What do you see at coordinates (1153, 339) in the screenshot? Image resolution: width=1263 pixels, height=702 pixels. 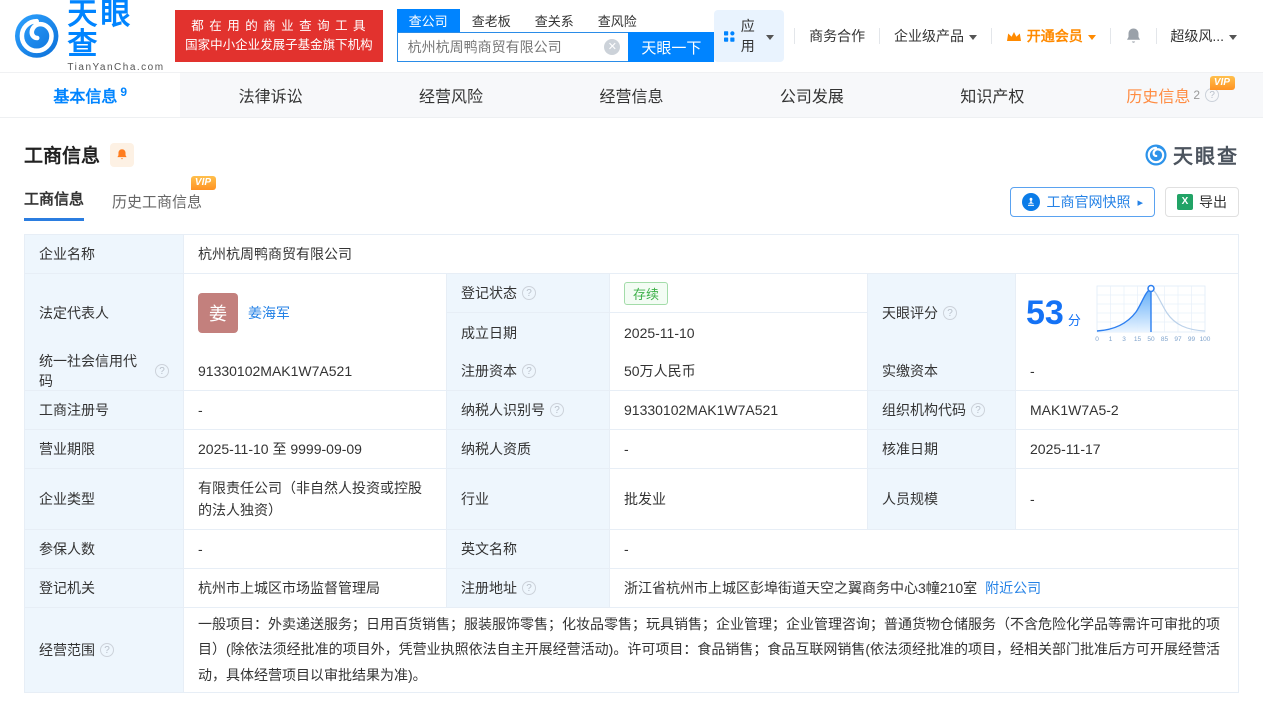 I see `score-axis: 0 1 3 15 50 85 97 99 100` at bounding box center [1153, 339].